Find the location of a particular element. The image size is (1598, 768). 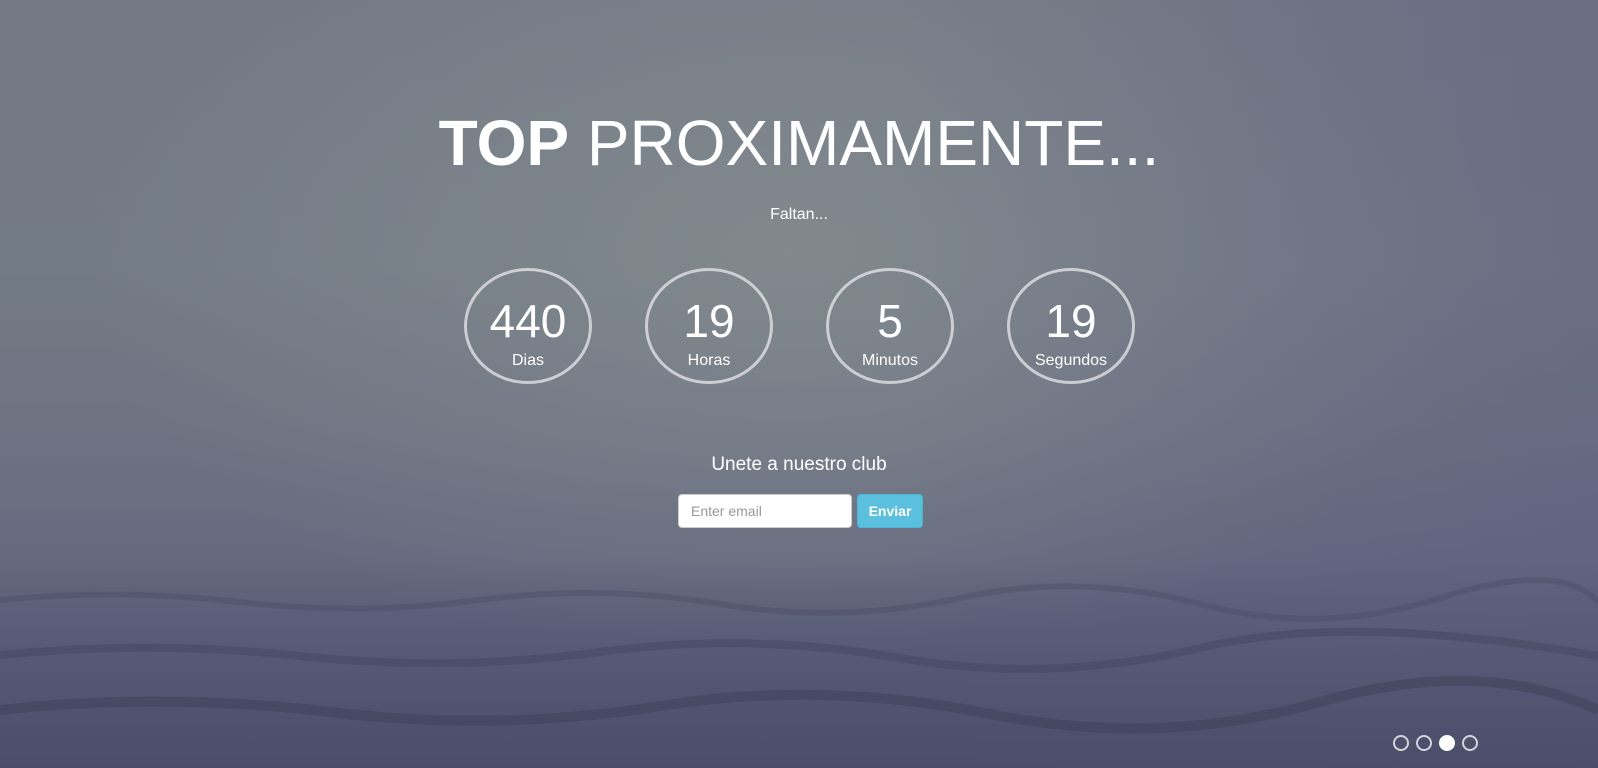

counter-days: 440 Dias is located at coordinates (528, 326).